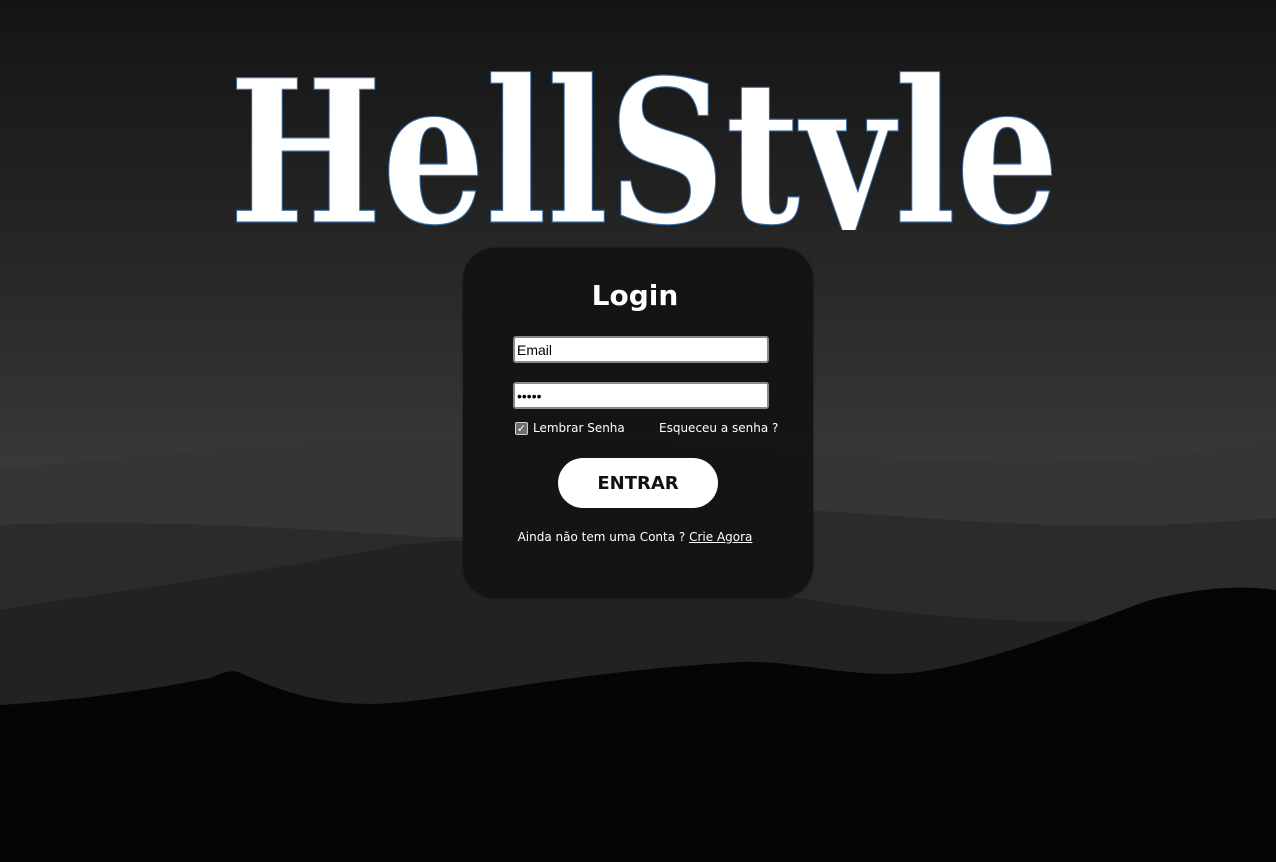 This screenshot has width=1276, height=862. I want to click on remember-password-option: ✓ Lembrar Senha, so click(570, 428).